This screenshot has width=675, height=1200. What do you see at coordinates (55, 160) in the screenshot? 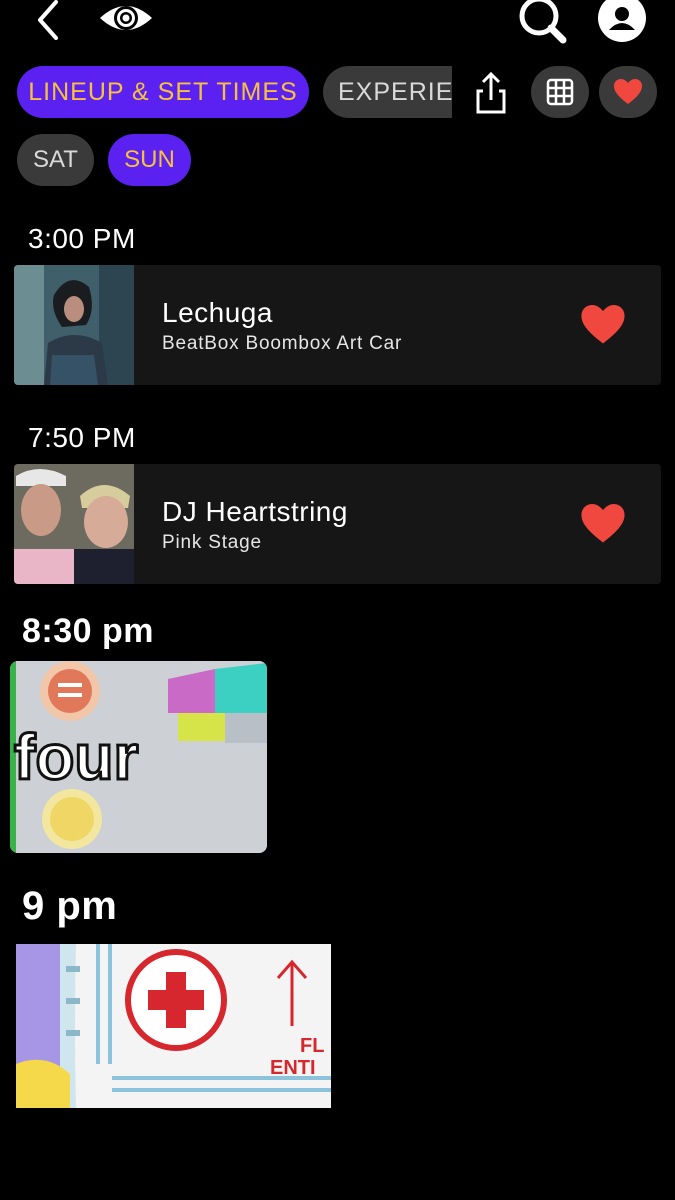
I see `day-sat: SAT` at bounding box center [55, 160].